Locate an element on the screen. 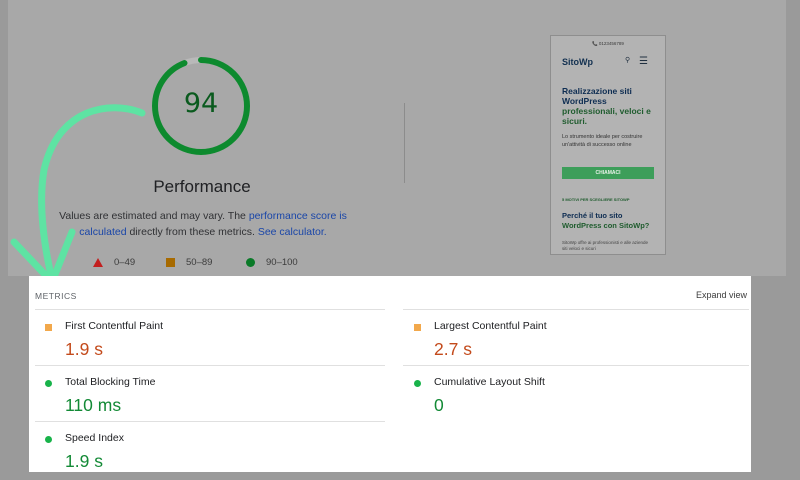 This screenshot has width=800, height=480. legend-poor: 0–49 is located at coordinates (114, 262).